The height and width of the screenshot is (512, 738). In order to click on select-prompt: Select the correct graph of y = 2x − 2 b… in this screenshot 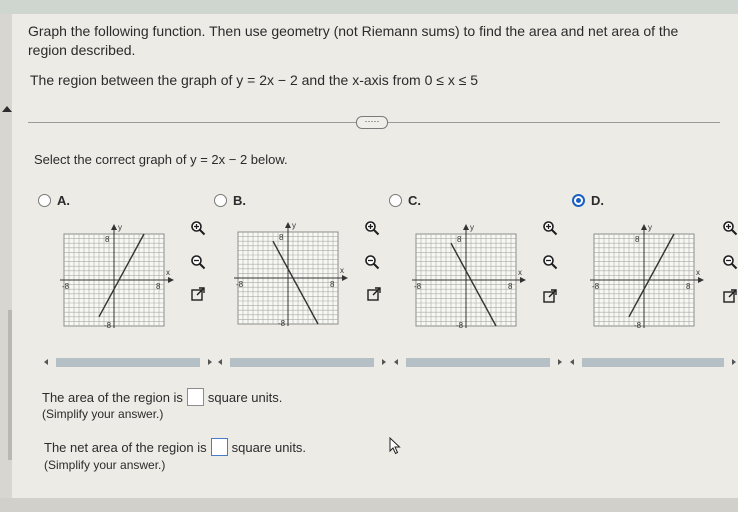, I will do `click(161, 159)`.